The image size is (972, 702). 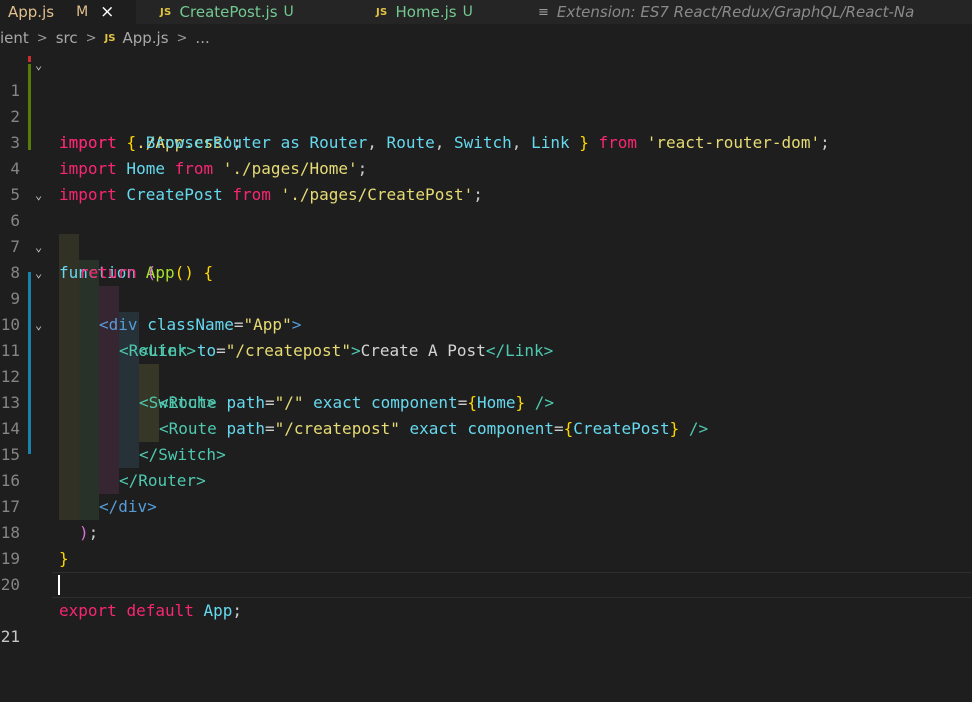 What do you see at coordinates (31, 12) in the screenshot?
I see `tab-label: App.js` at bounding box center [31, 12].